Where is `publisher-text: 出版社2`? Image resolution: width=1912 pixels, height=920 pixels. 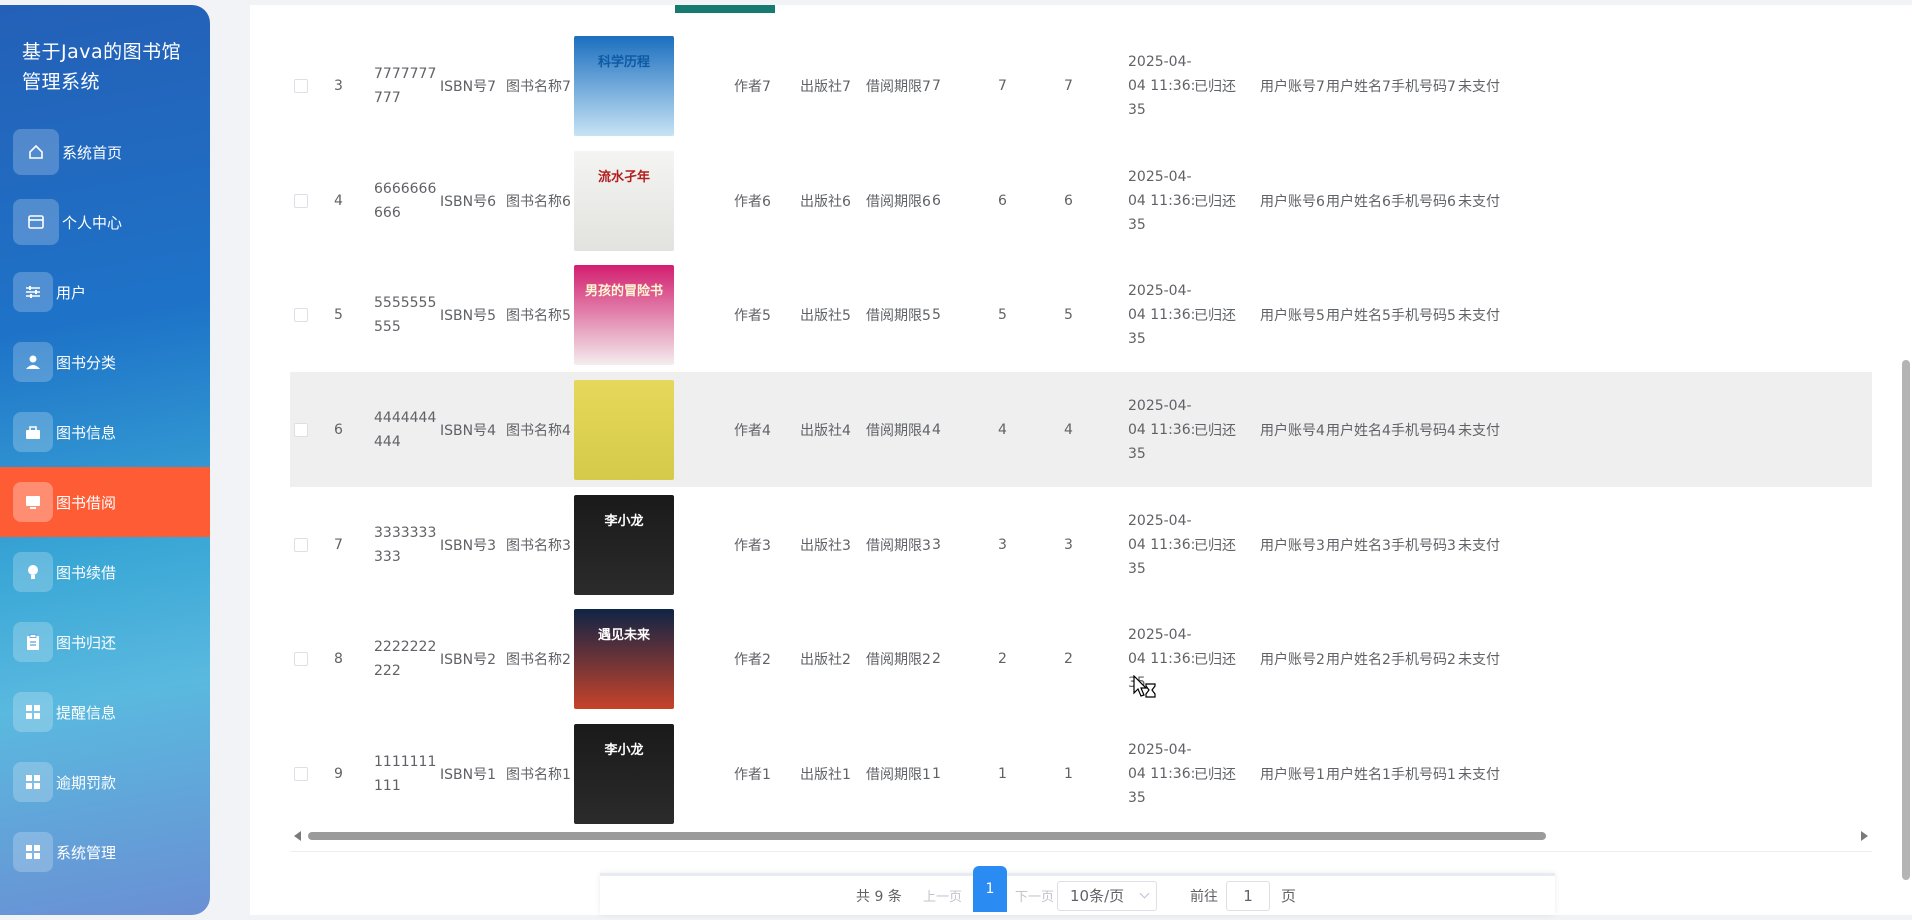
publisher-text: 出版社2 is located at coordinates (825, 659).